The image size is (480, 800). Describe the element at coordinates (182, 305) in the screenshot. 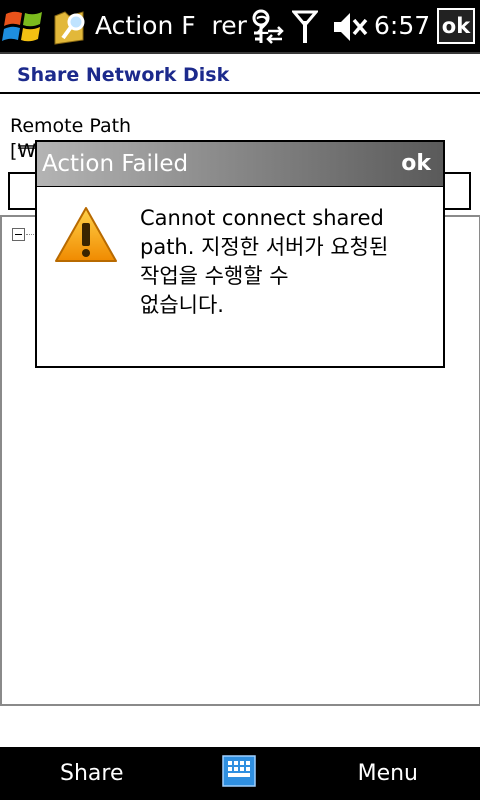

I see `message-line: 없습니다.` at that location.